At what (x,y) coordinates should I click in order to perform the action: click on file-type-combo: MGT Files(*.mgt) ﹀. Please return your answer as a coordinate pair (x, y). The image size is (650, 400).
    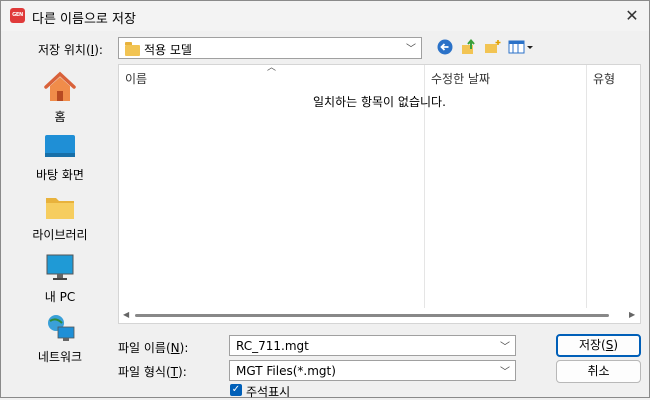
    Looking at the image, I should click on (372, 370).